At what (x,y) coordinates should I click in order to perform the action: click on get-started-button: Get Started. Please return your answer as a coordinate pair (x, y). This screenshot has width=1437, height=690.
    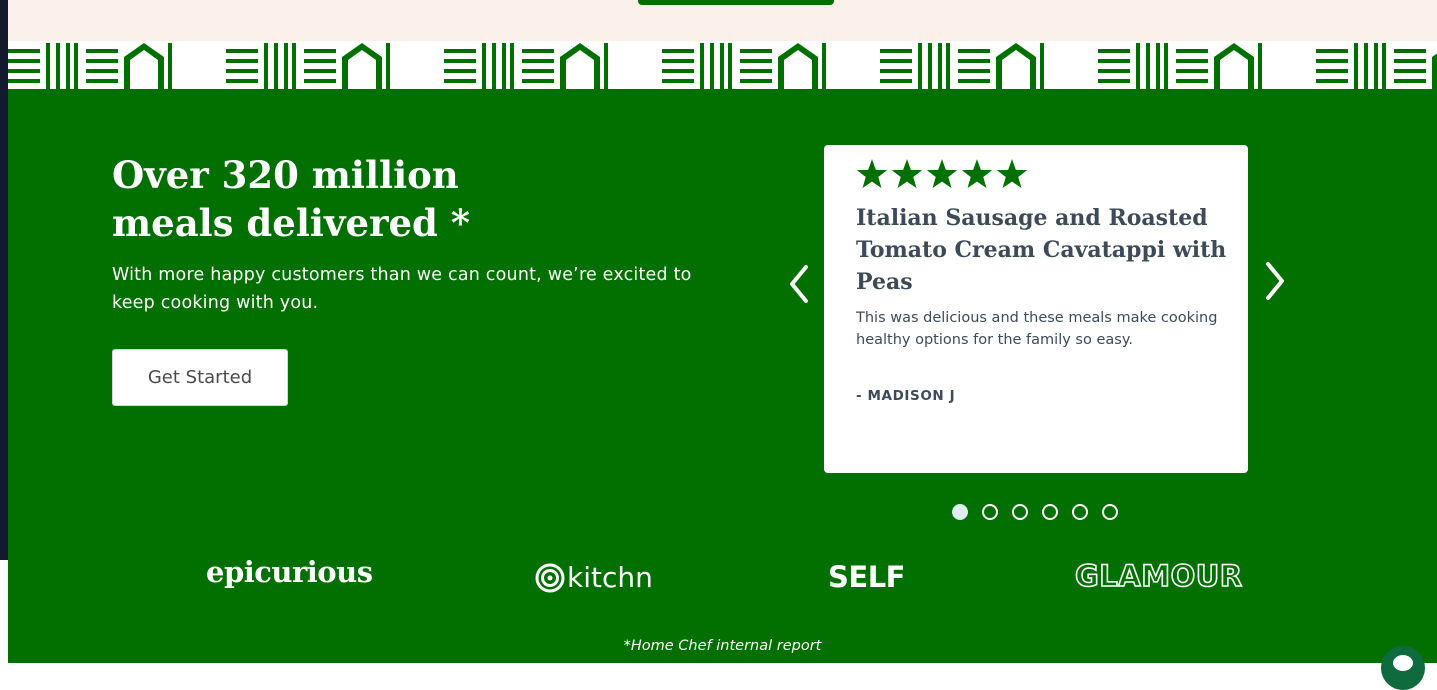
    Looking at the image, I should click on (200, 377).